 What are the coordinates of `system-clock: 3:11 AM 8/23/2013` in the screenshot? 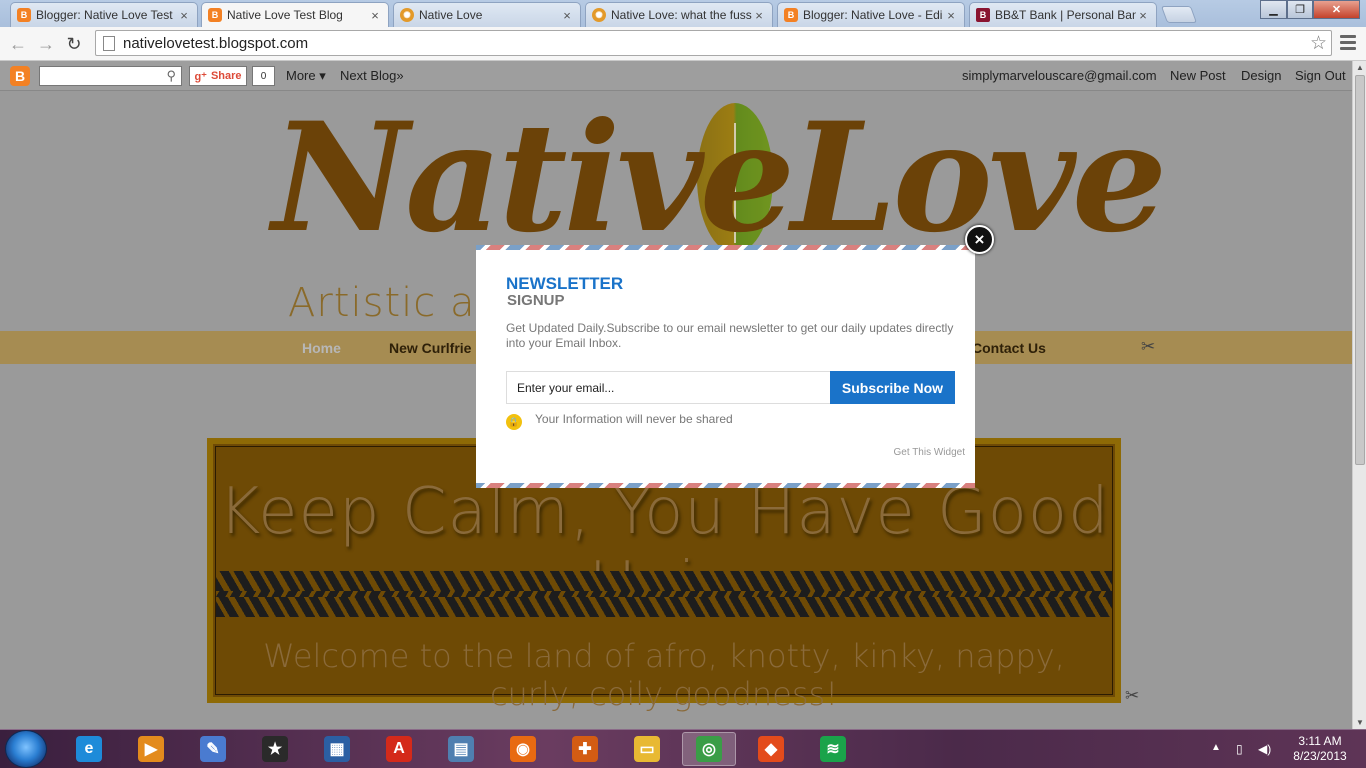 It's located at (1320, 749).